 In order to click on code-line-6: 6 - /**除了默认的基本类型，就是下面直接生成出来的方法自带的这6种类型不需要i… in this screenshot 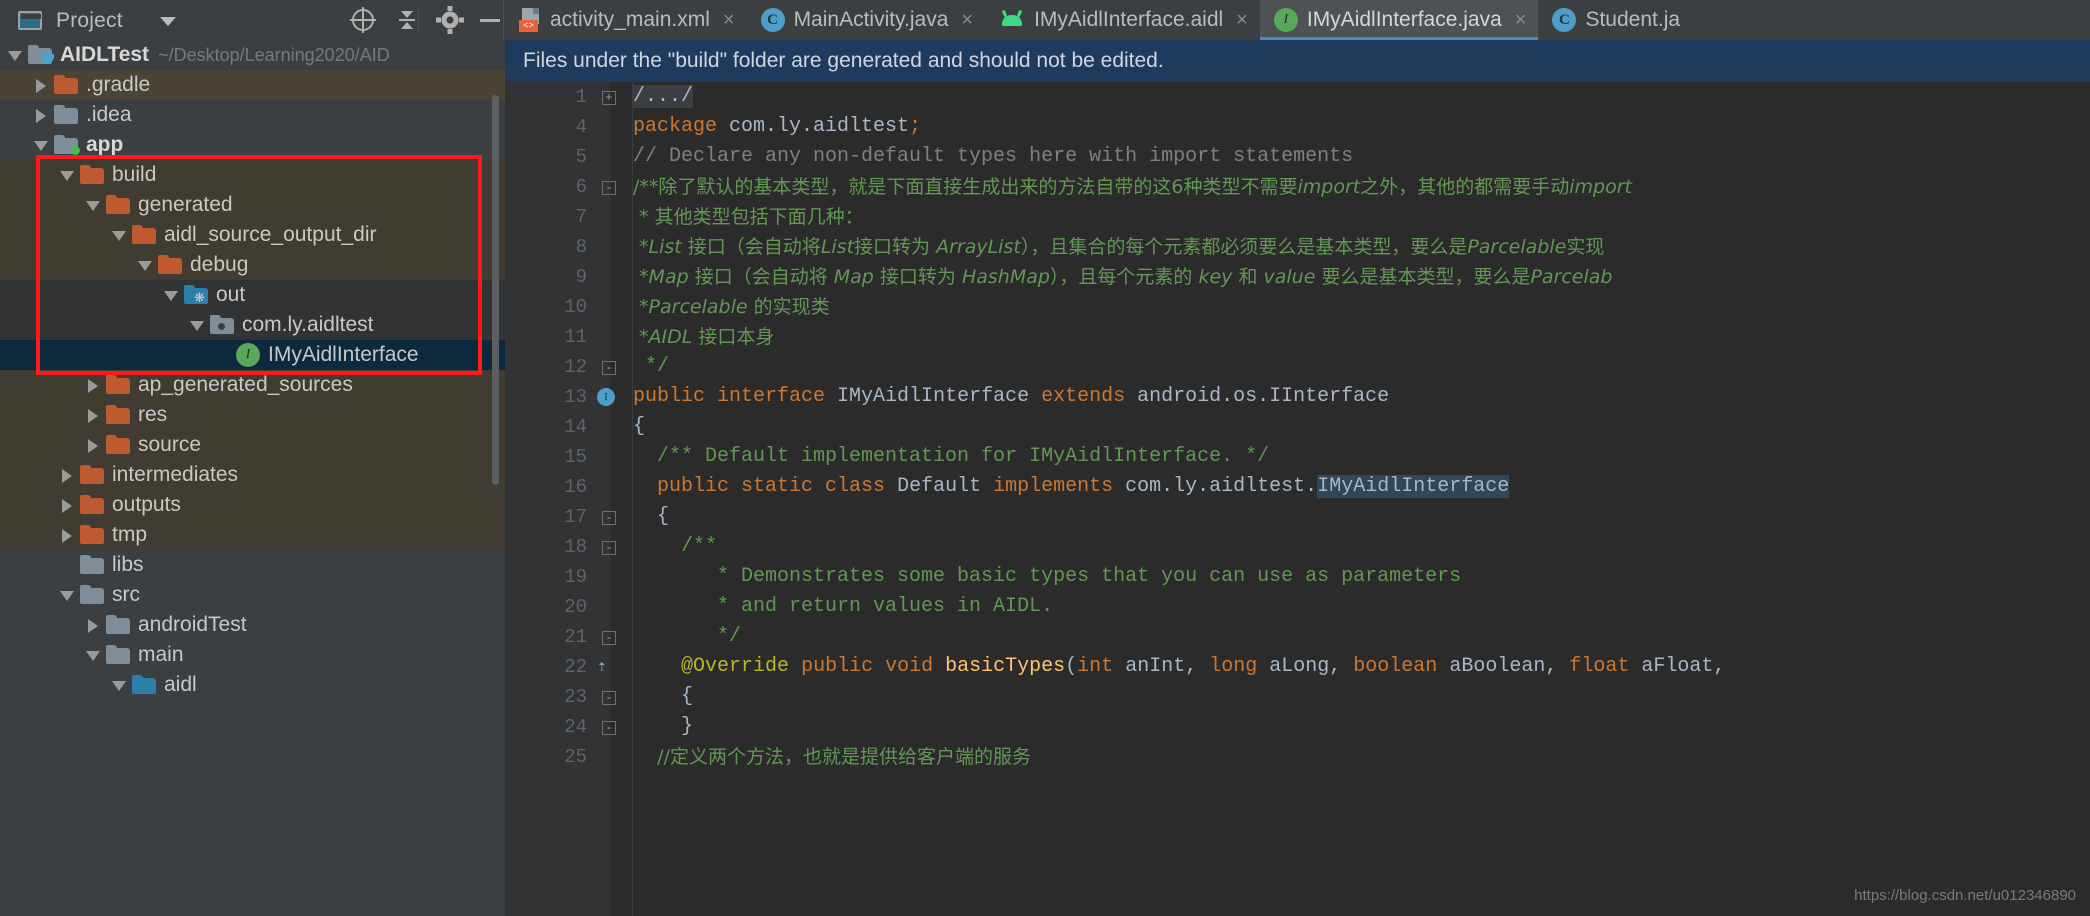, I will do `click(1297, 187)`.